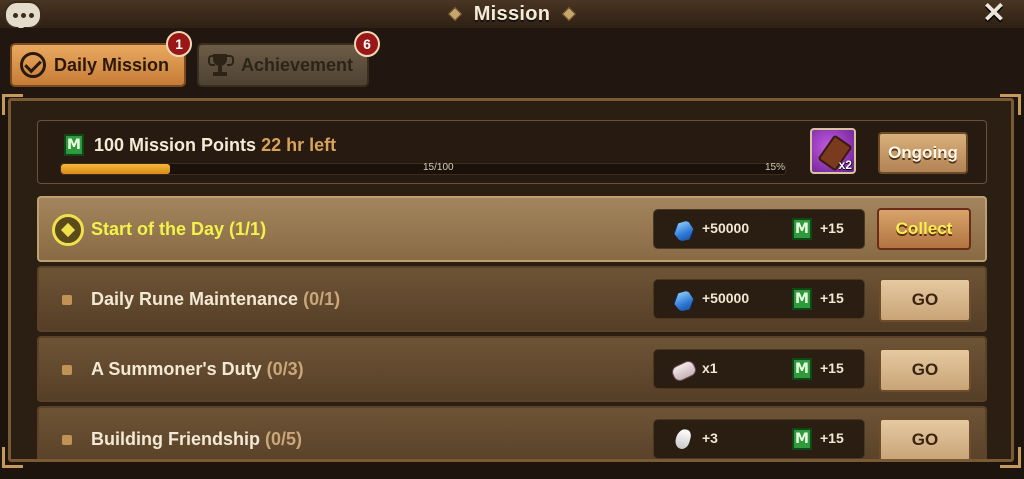 The image size is (1024, 479). I want to click on mission-points-label: 100 Mission Points 22 hr left, so click(215, 145).